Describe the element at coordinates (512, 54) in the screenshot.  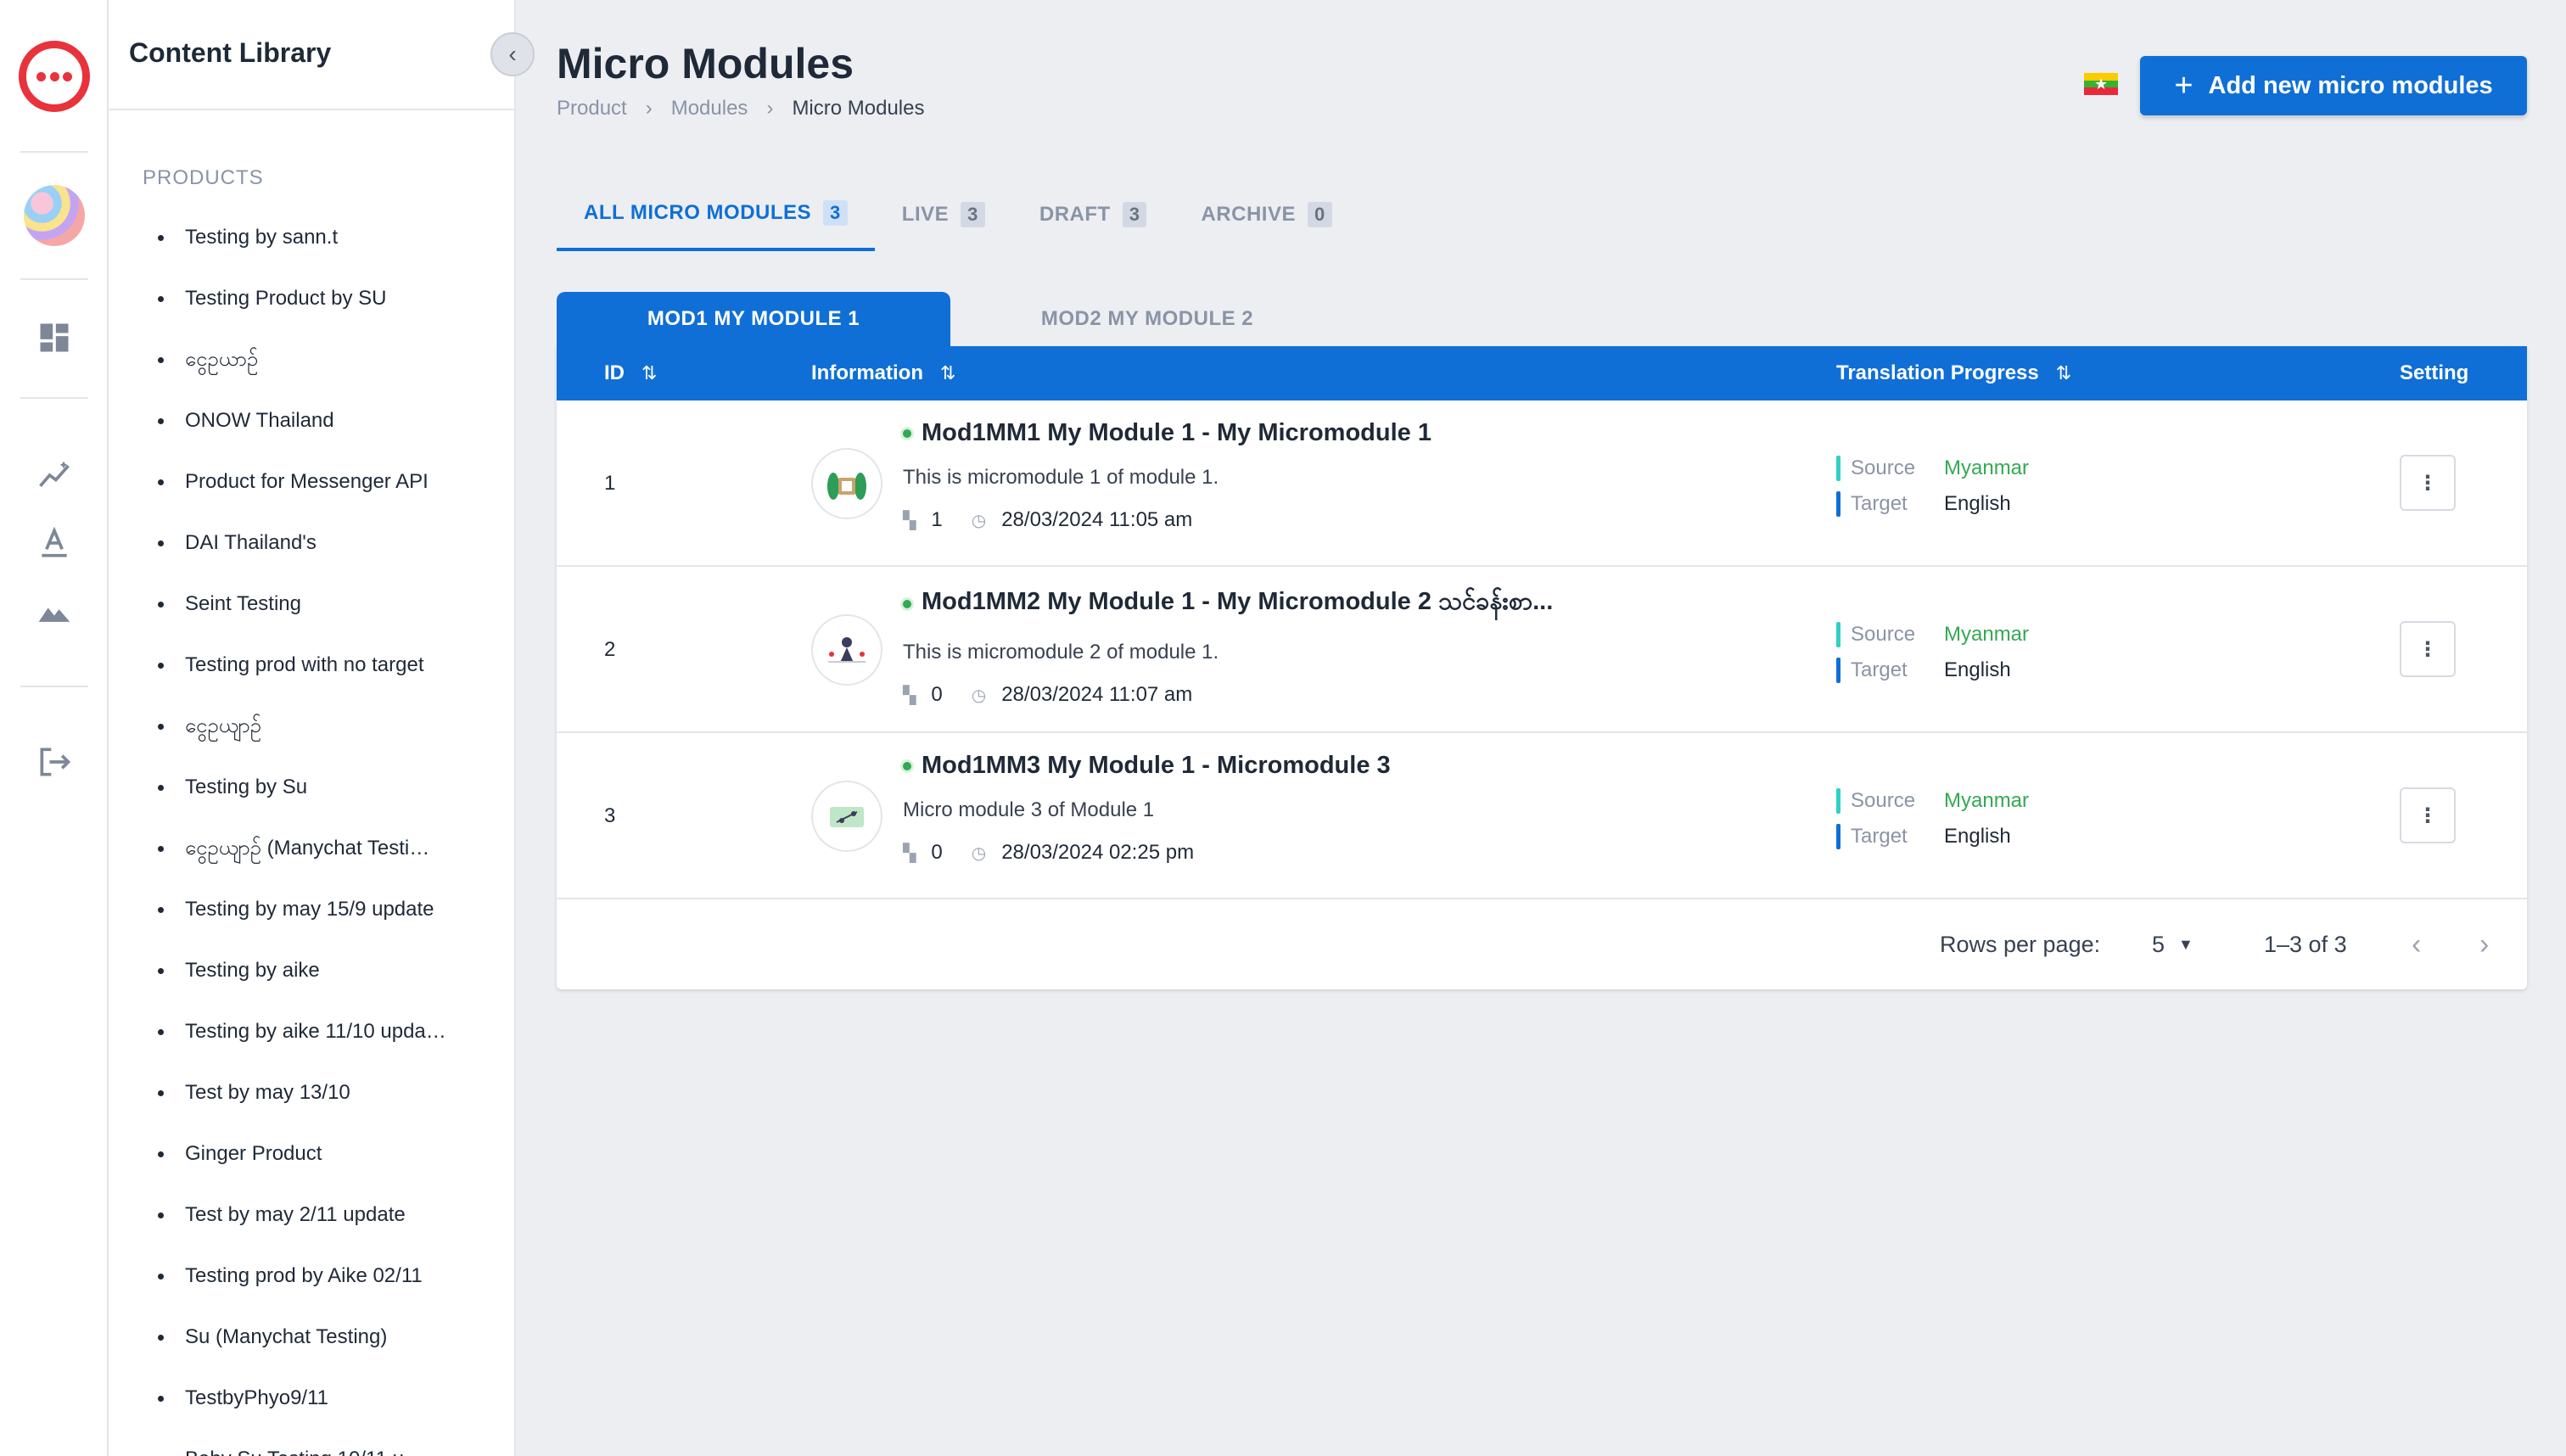
I see `collapse-panel-button: ‹` at that location.